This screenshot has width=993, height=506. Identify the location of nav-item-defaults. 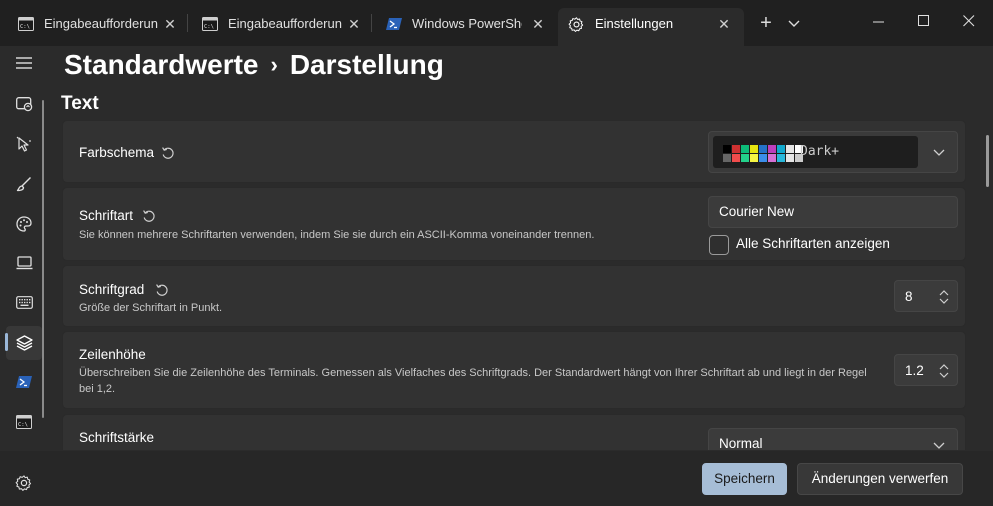
(24, 343).